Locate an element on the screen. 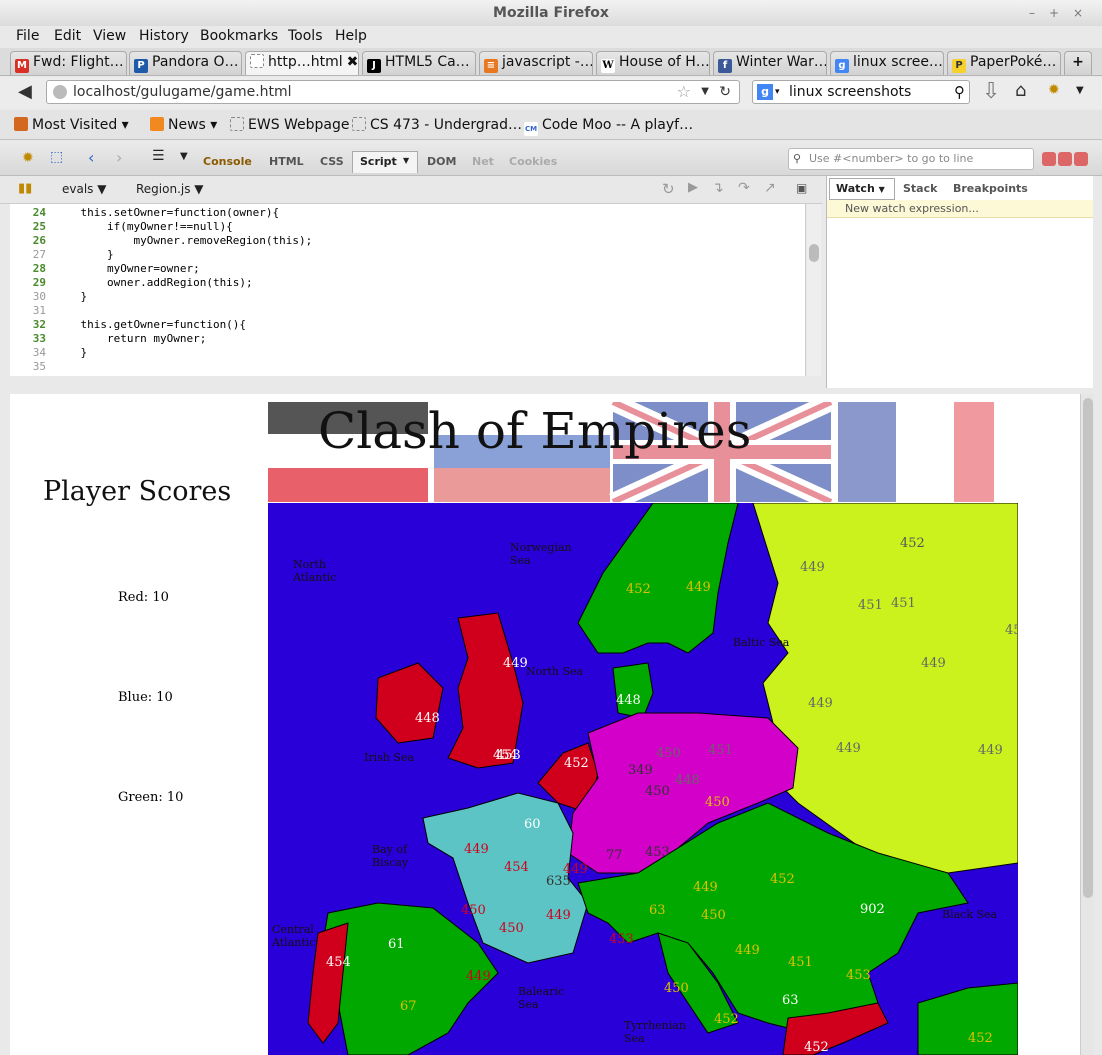 Image resolution: width=1102 pixels, height=1055 pixels. line-number: 32 is located at coordinates (28, 324).